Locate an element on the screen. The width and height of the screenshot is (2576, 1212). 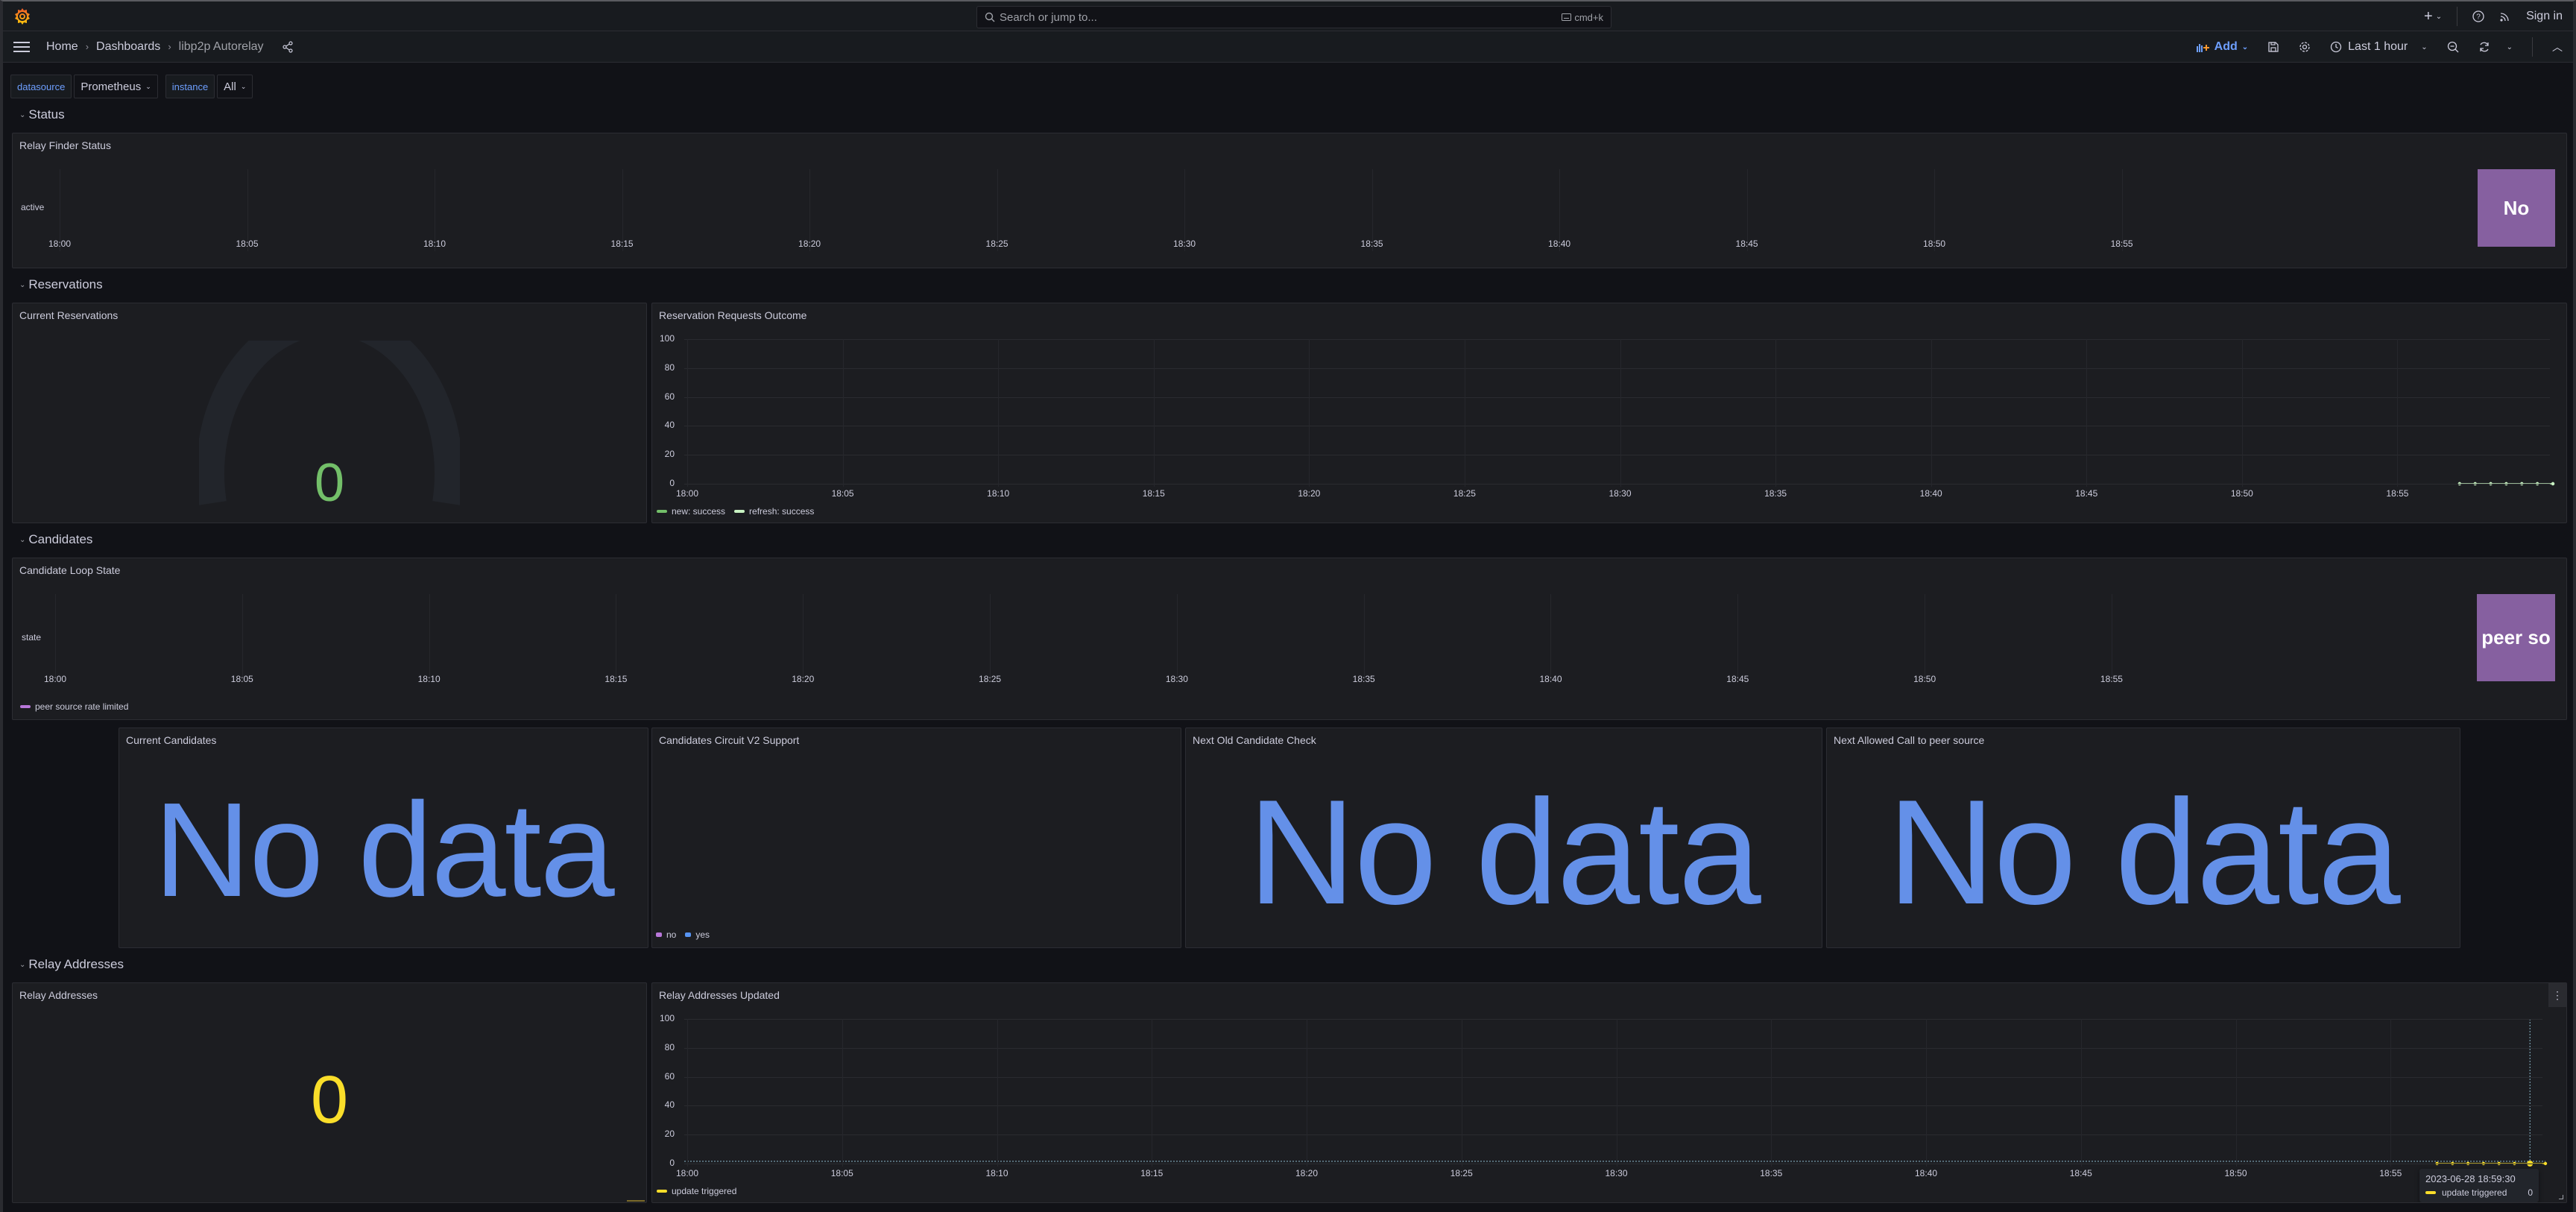
row-title: Relay Addresses is located at coordinates (76, 964).